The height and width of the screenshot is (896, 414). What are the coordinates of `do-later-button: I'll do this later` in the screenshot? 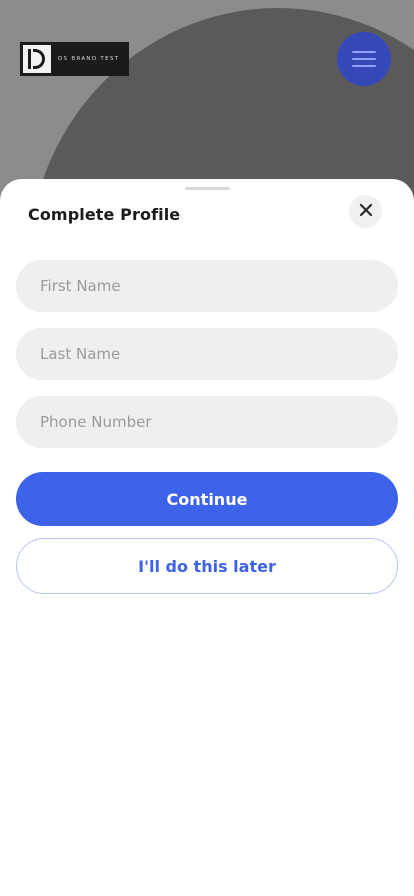 It's located at (207, 566).